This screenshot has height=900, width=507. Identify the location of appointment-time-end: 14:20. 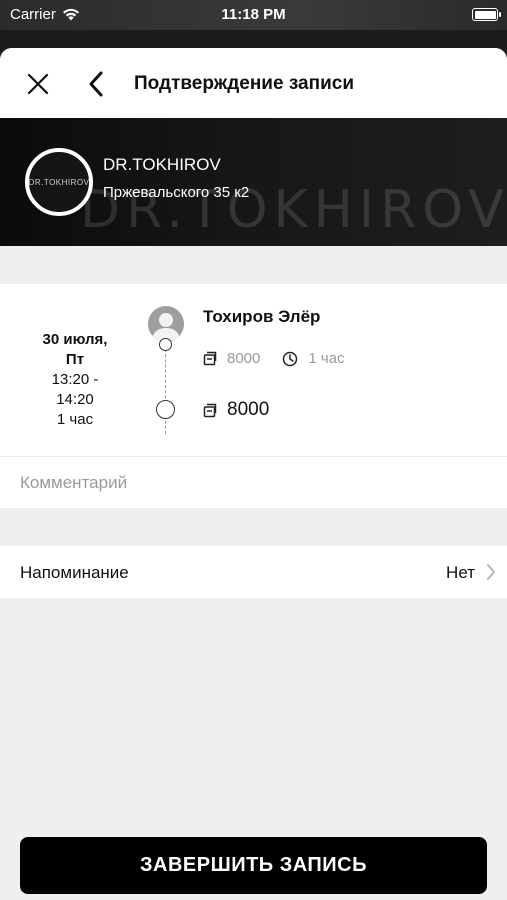
(75, 399).